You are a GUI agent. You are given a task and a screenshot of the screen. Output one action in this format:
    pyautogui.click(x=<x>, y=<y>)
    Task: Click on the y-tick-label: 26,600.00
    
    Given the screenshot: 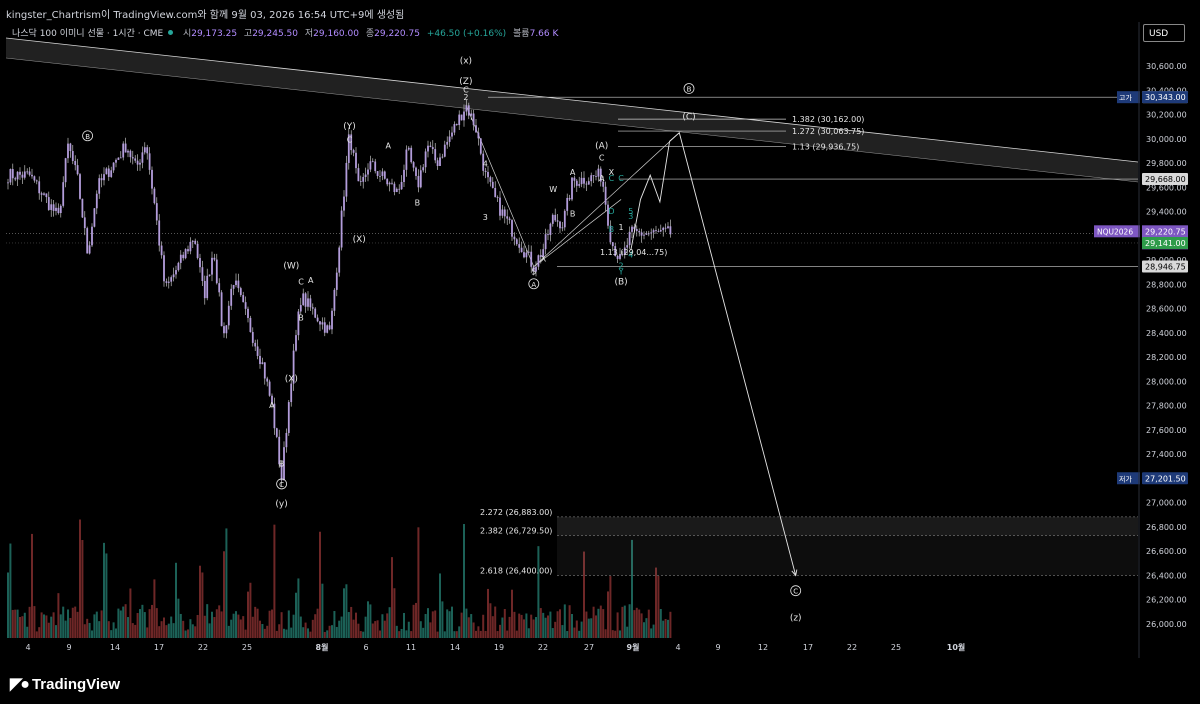 What is the action you would take?
    pyautogui.click(x=1166, y=551)
    